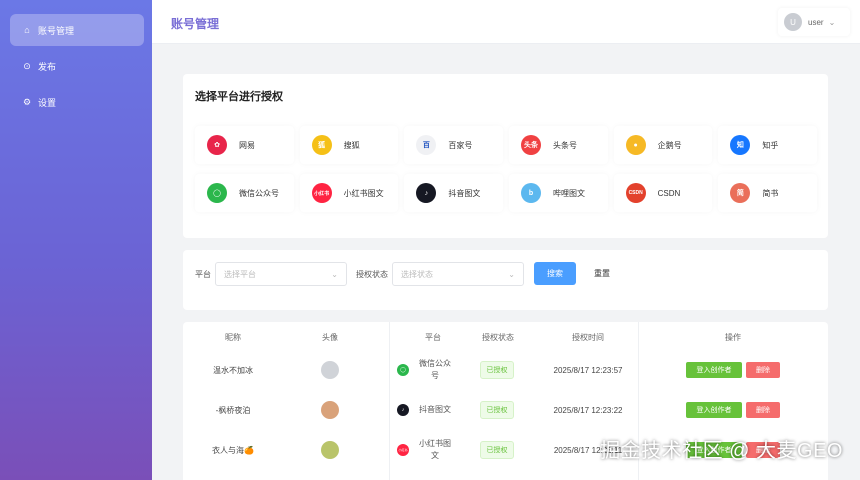 This screenshot has height=480, width=860. What do you see at coordinates (426, 145) in the screenshot?
I see `baijiahao-icon: 百` at bounding box center [426, 145].